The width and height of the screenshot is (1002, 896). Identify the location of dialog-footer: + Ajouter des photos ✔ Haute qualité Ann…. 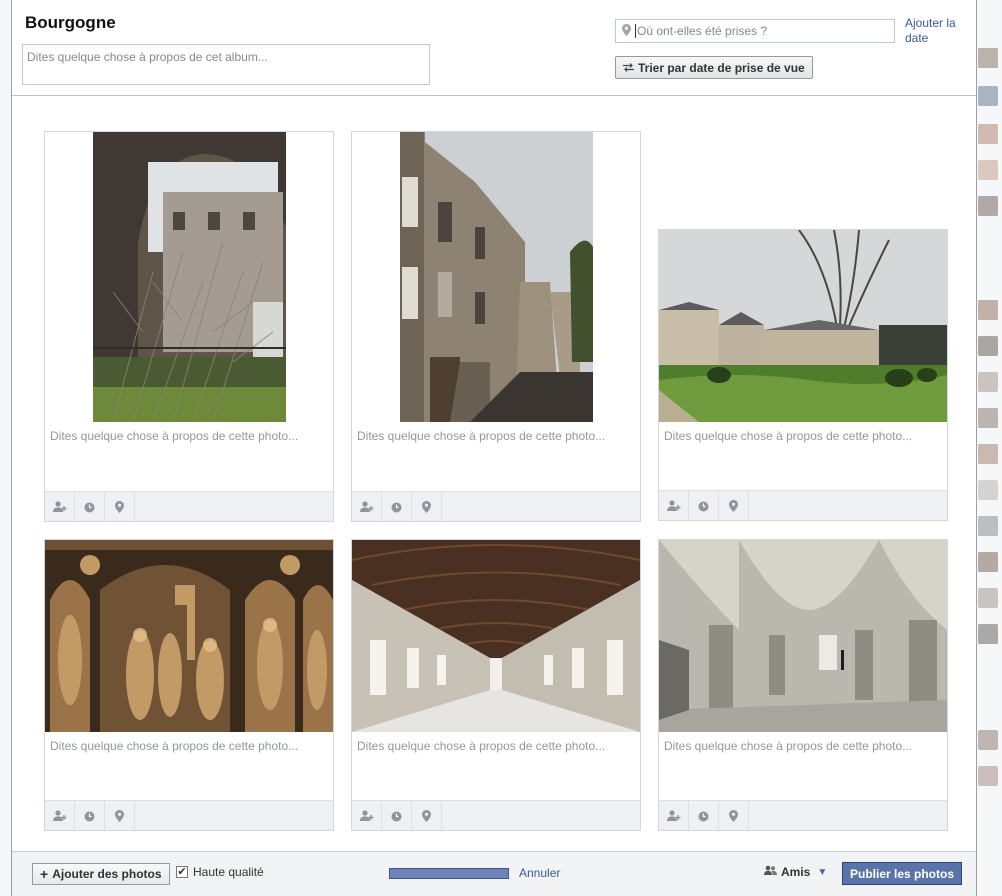
(494, 873).